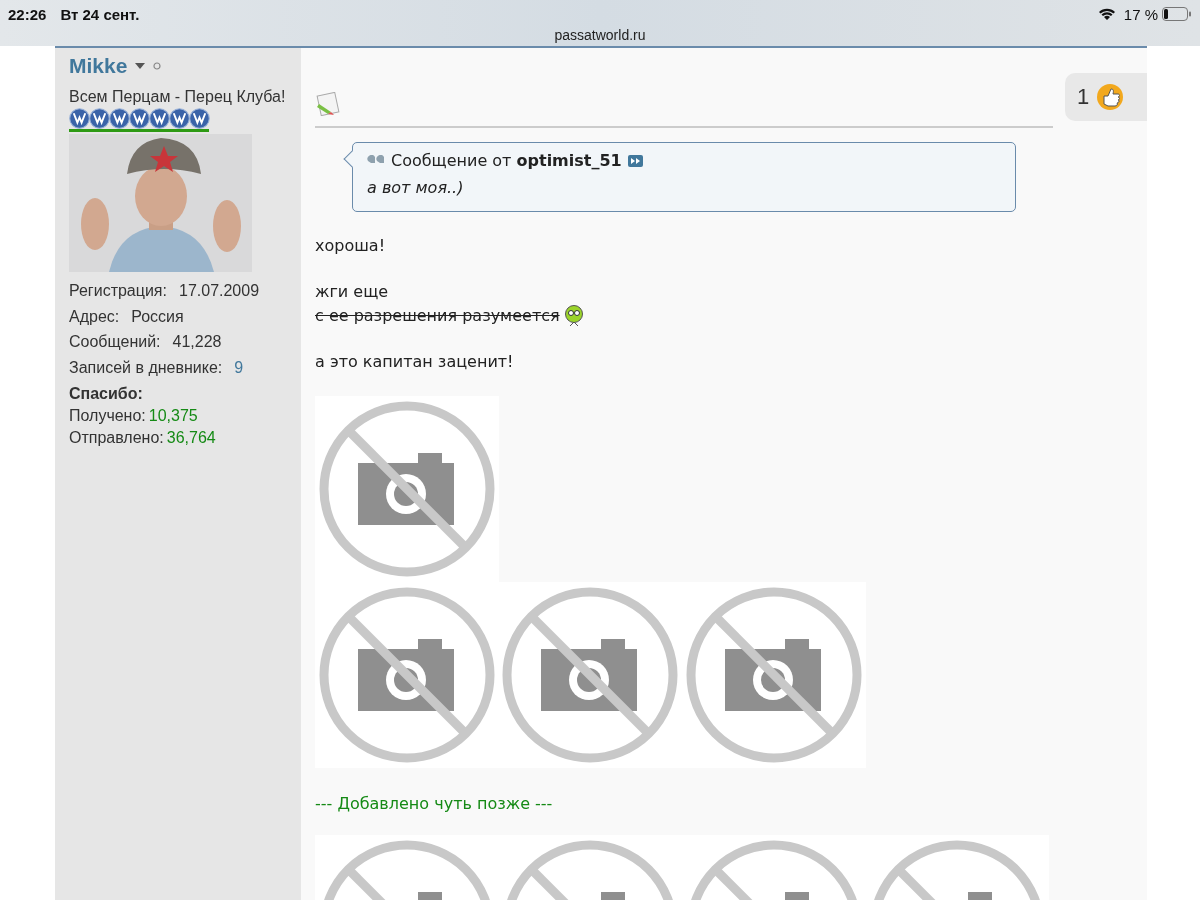 The image size is (1200, 900). Describe the element at coordinates (118, 291) in the screenshot. I see `stat-label: Регистрация:` at that location.